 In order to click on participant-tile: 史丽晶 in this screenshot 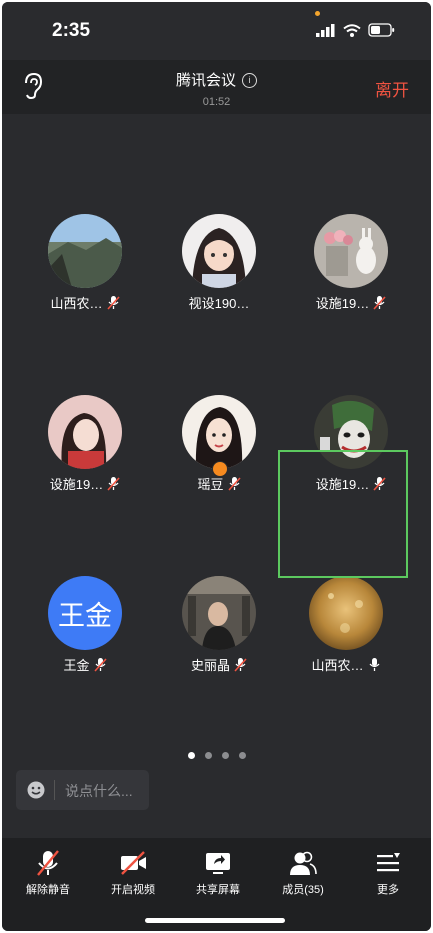, I will do `click(219, 629)`.